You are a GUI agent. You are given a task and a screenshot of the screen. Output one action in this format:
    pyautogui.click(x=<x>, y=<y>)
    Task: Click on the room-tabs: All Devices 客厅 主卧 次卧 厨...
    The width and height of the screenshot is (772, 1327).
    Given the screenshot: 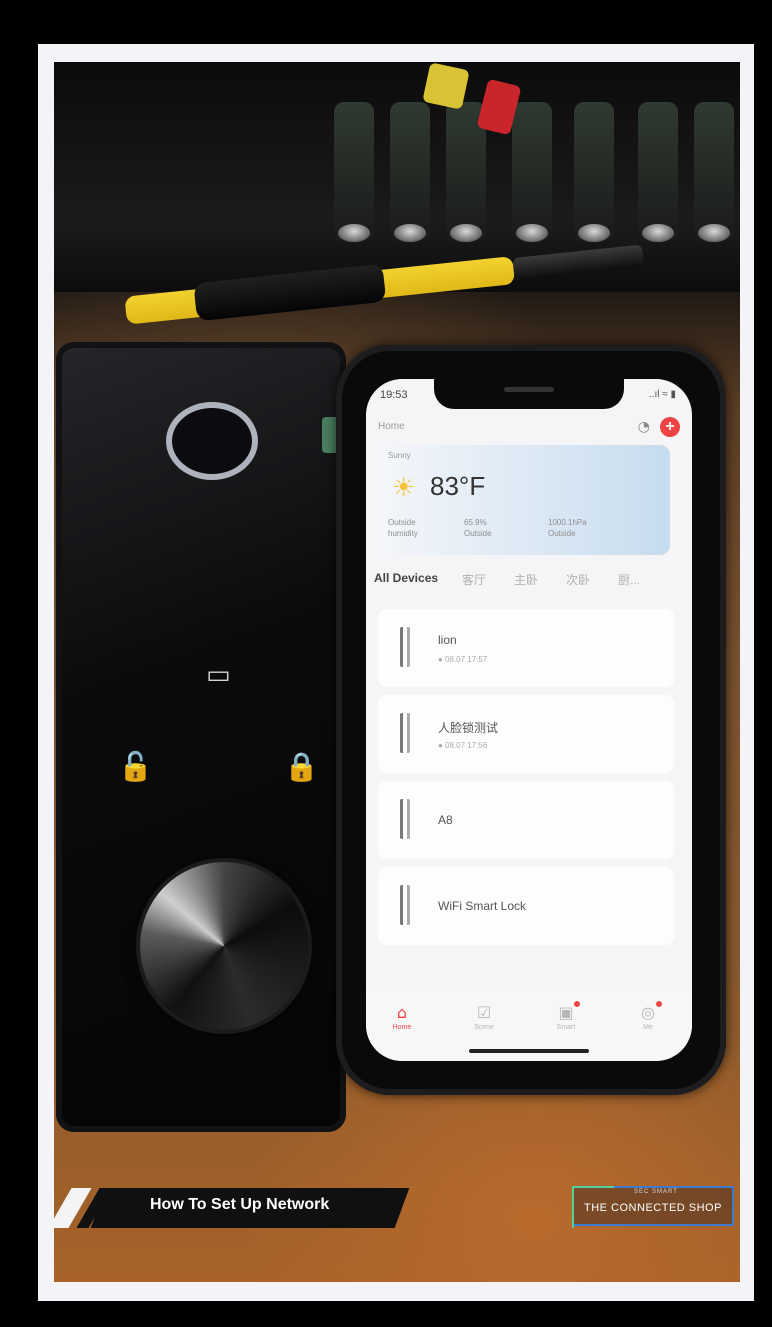 What is the action you would take?
    pyautogui.click(x=529, y=581)
    